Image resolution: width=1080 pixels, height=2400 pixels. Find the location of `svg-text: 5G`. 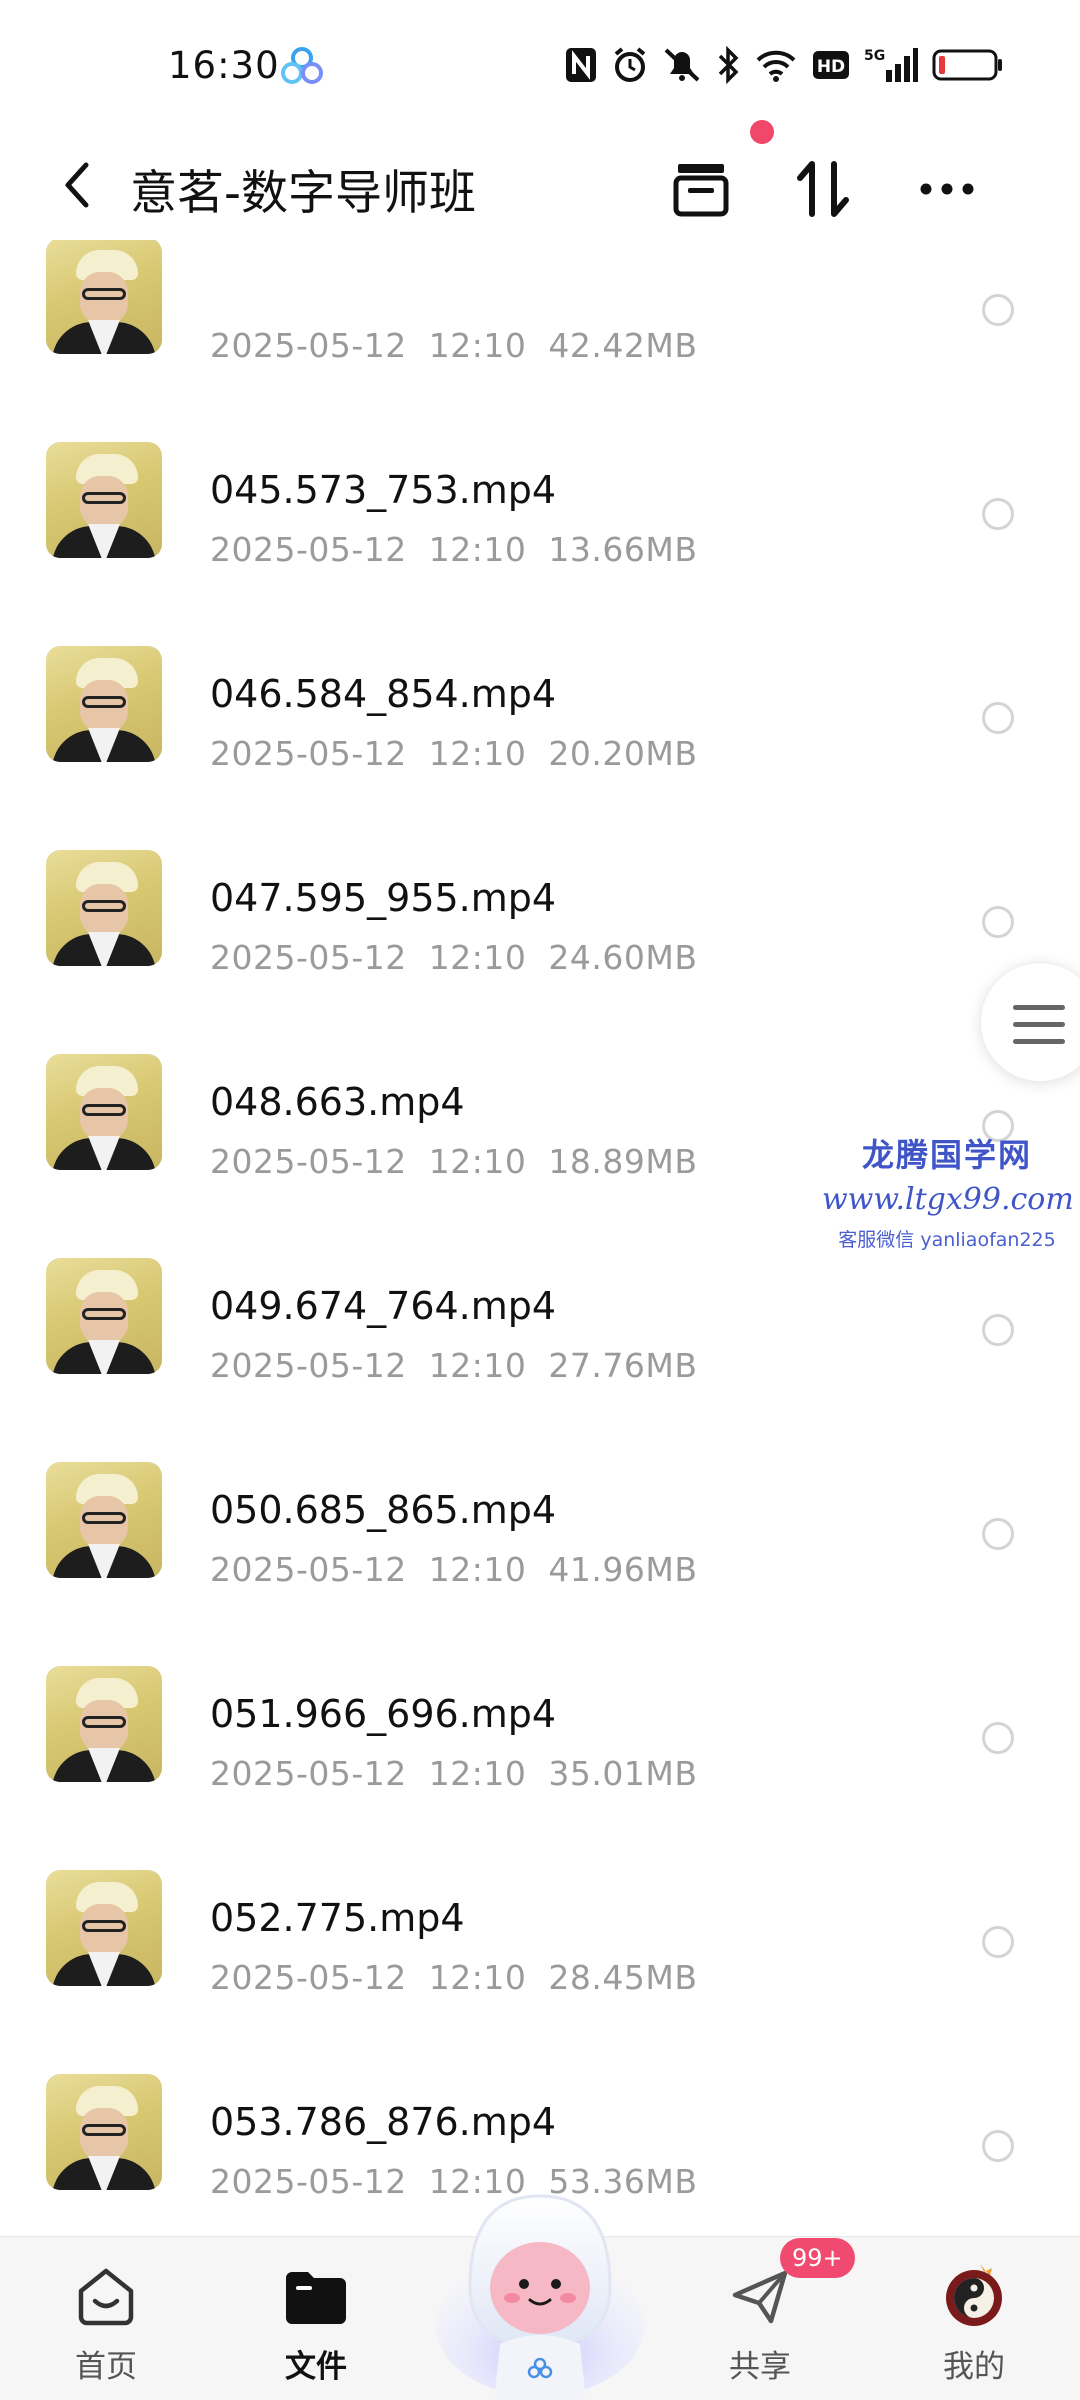

svg-text: 5G is located at coordinates (874, 56).